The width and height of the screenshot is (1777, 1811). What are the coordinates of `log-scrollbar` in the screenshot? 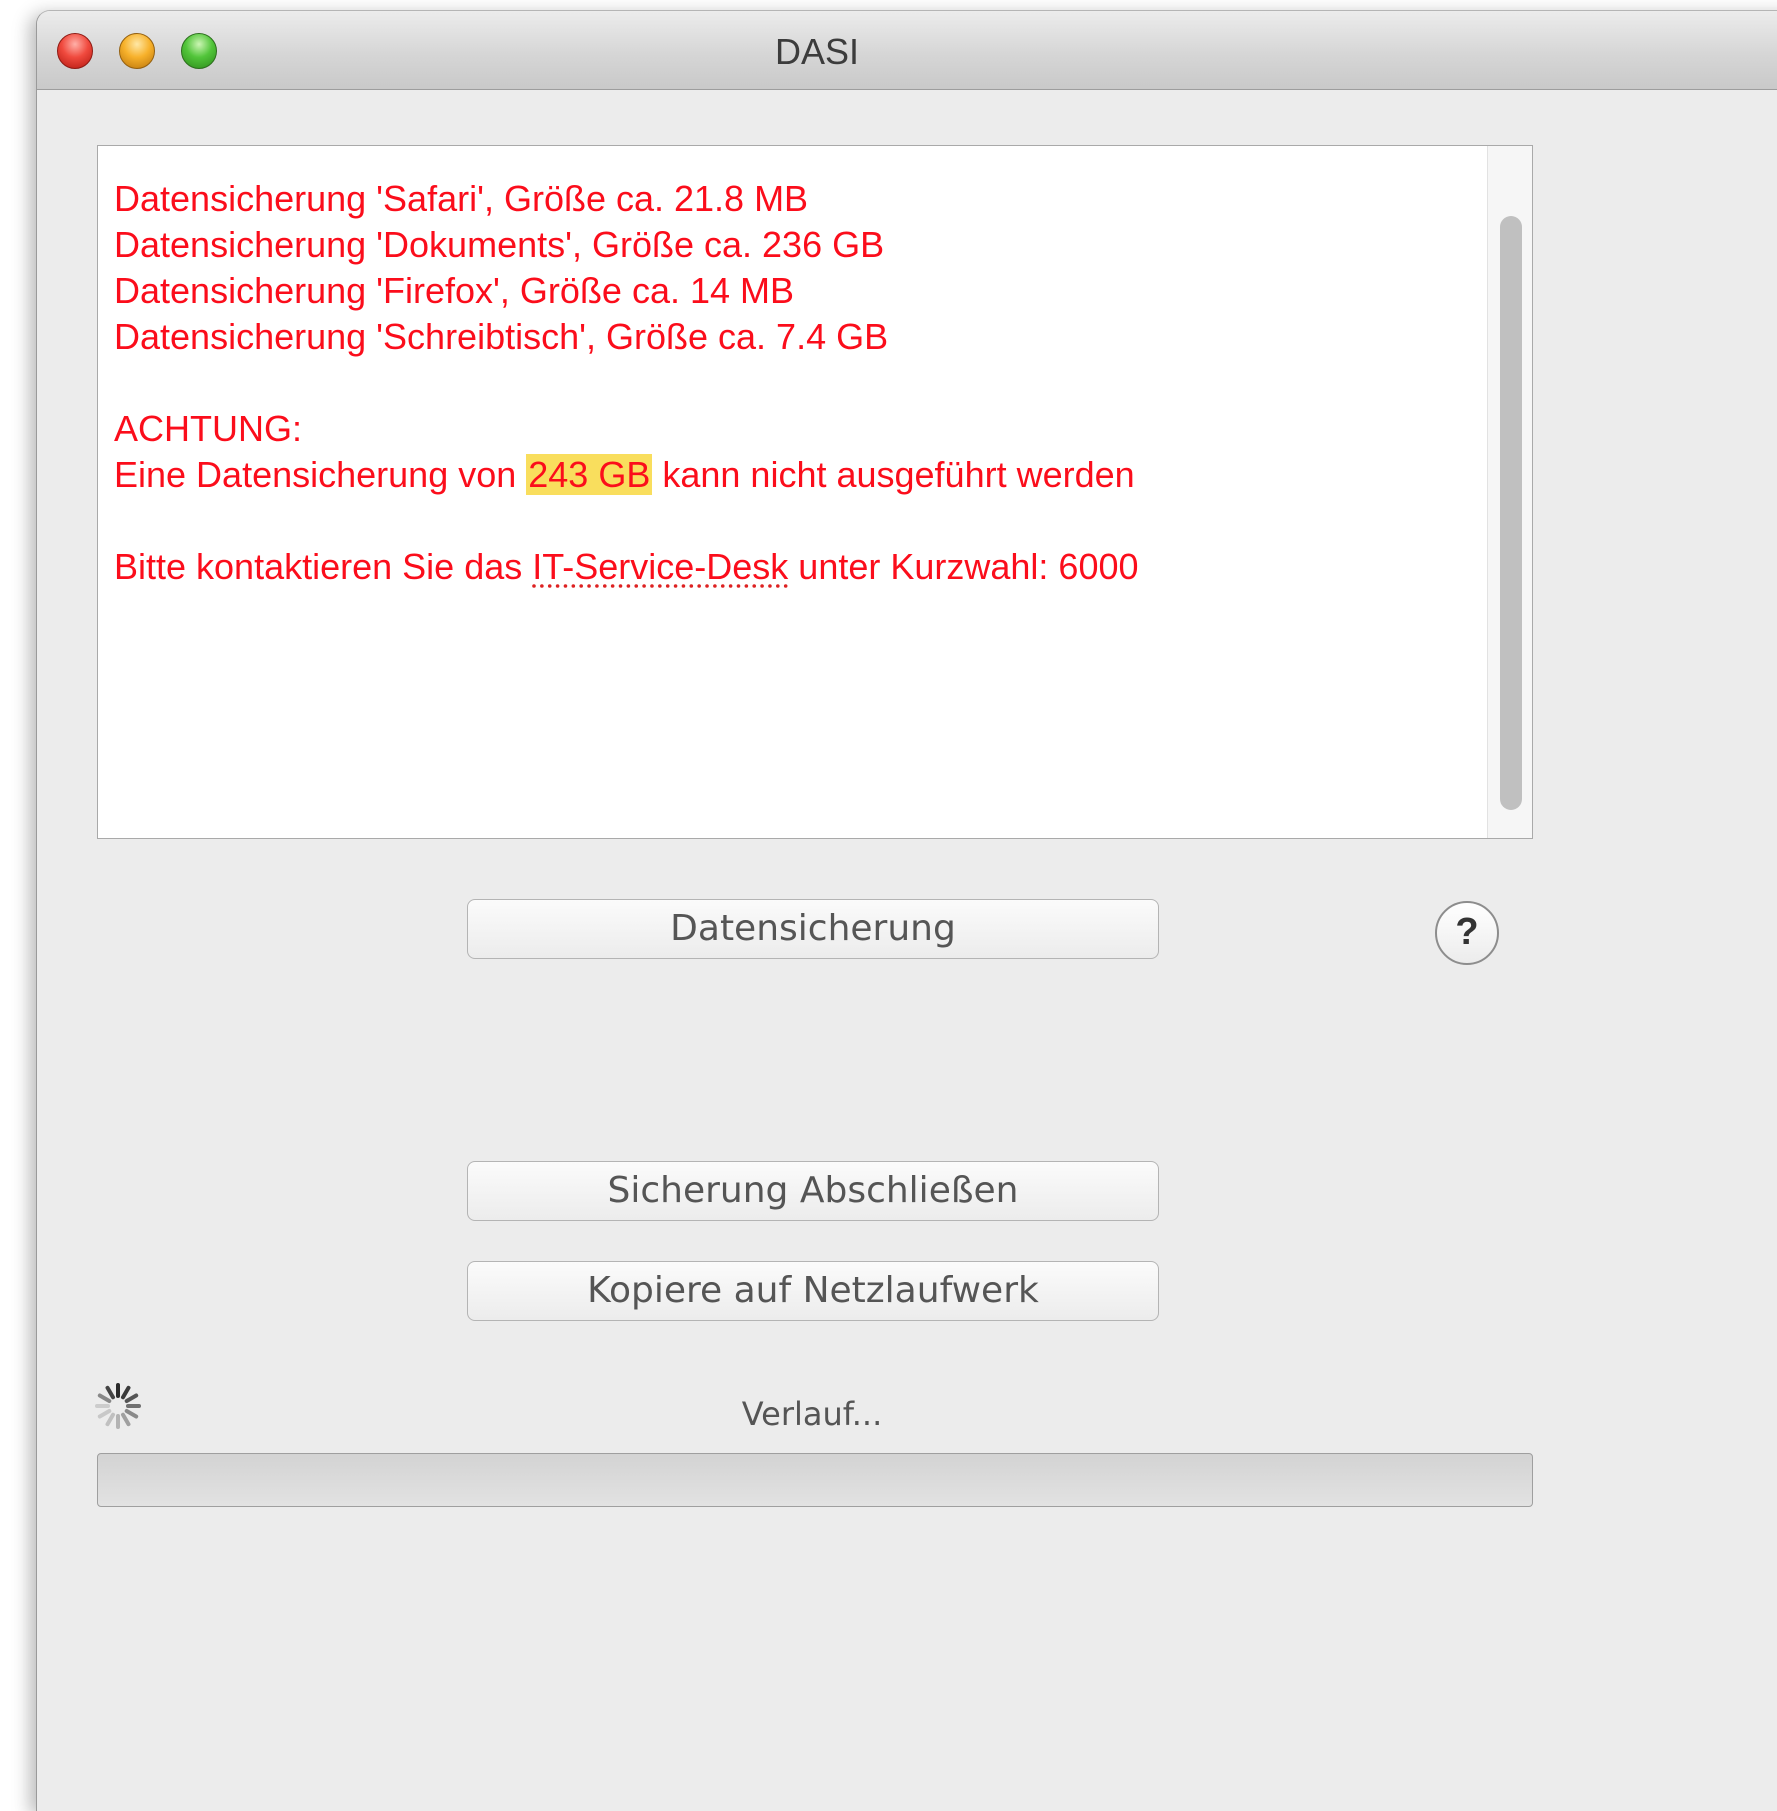 It's located at (1509, 492).